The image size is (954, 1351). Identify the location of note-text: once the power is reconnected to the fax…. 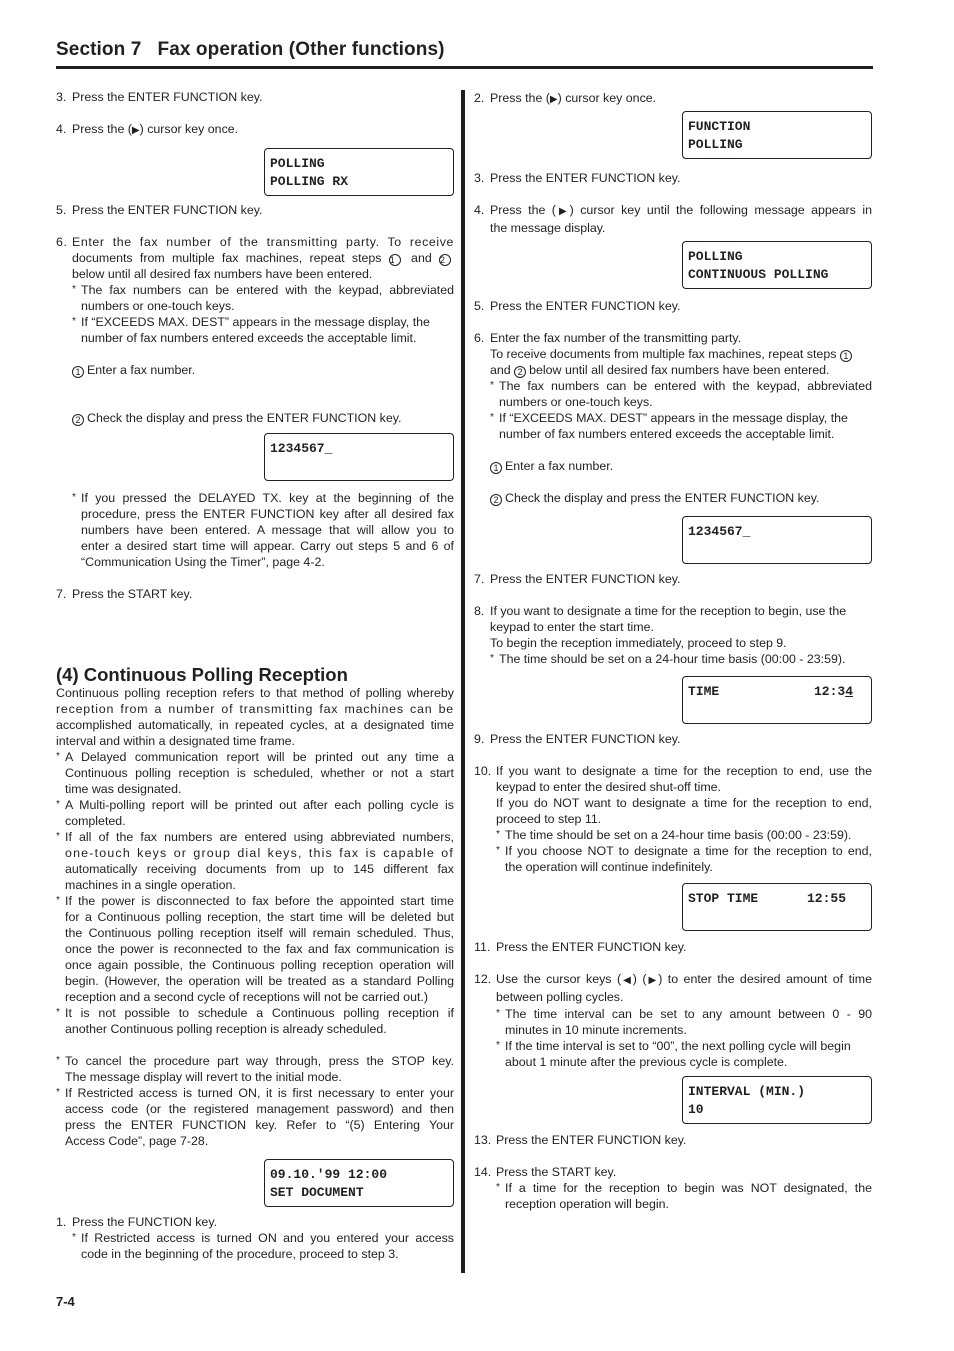
(259, 949).